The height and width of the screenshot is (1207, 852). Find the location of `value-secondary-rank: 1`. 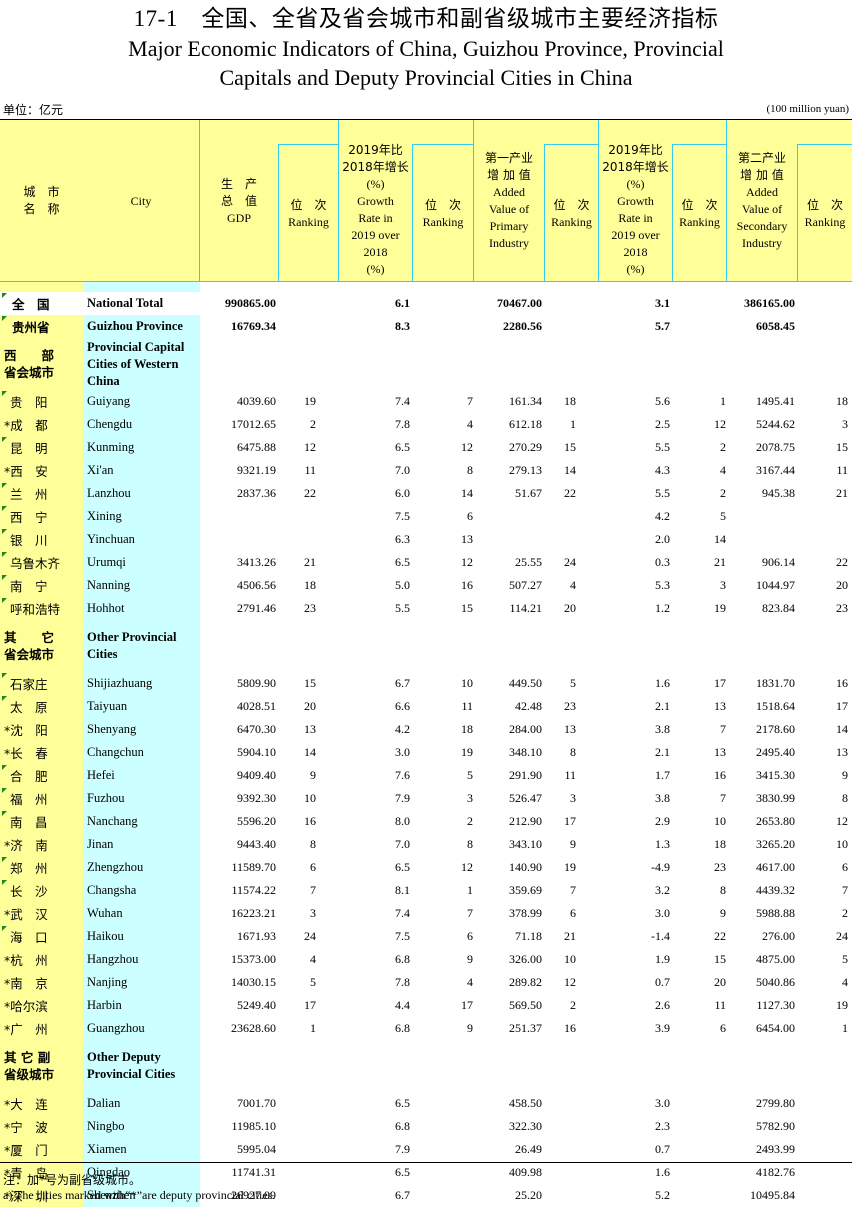

value-secondary-rank: 1 is located at coordinates (845, 1028).